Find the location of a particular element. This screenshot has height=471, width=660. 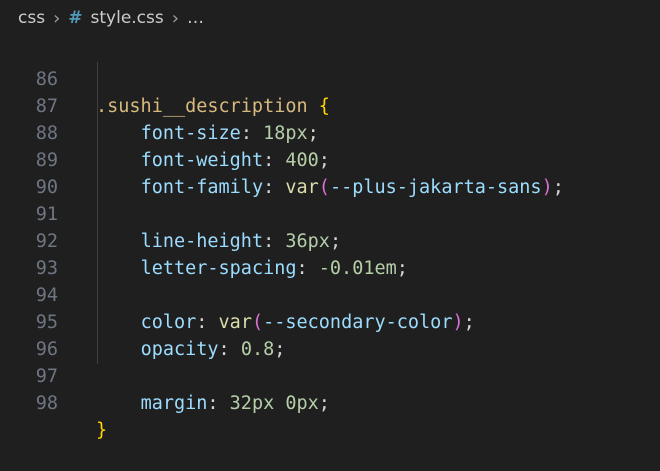

code-line: 90 is located at coordinates (330, 172).